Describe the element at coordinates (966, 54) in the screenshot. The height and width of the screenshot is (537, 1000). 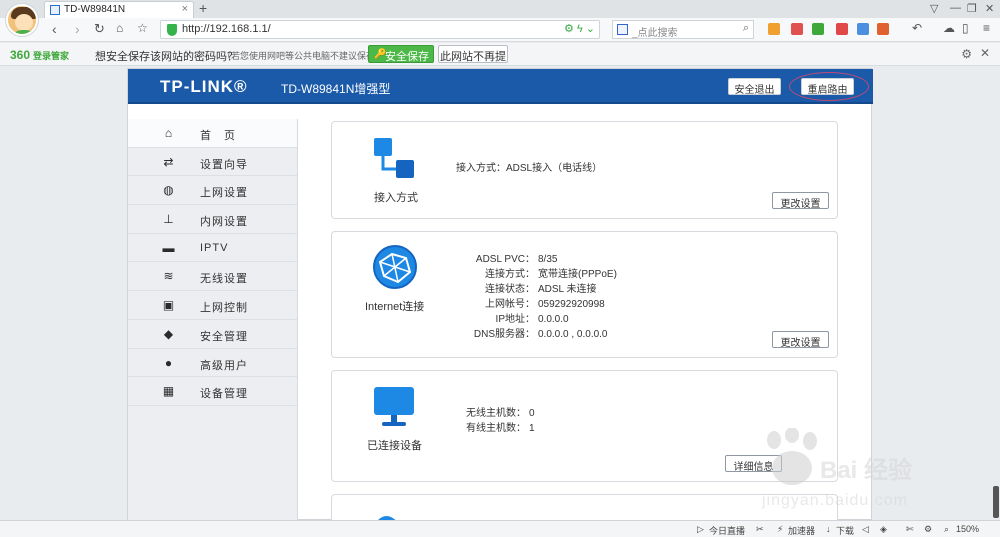
I see `gear-icon: ⚙` at that location.